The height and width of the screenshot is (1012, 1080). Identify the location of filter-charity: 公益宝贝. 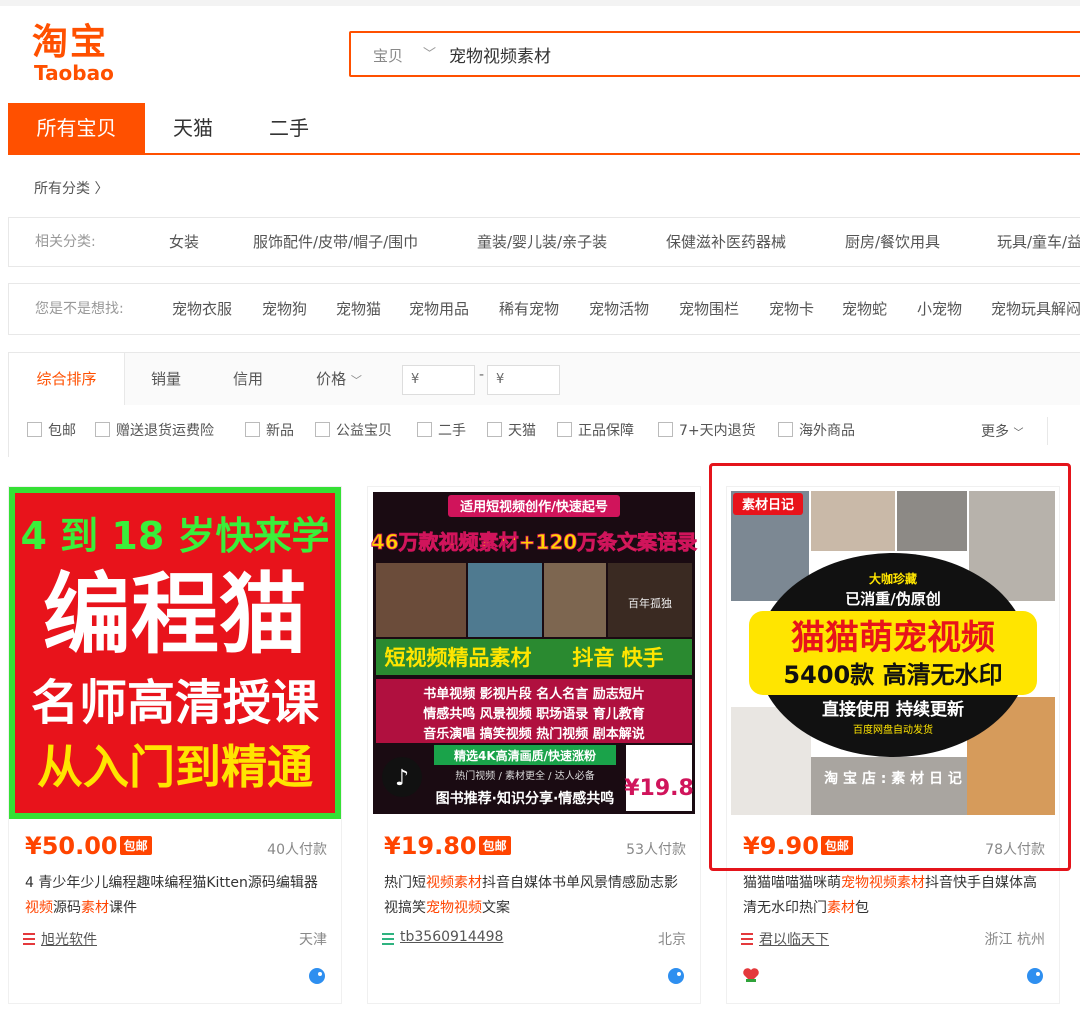
(353, 432).